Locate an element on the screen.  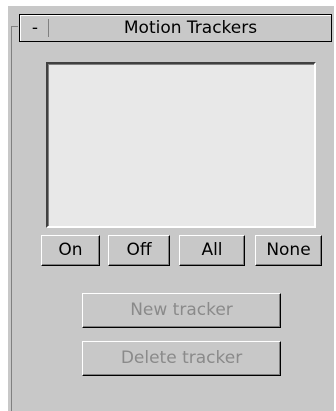
on-button: On is located at coordinates (70, 250).